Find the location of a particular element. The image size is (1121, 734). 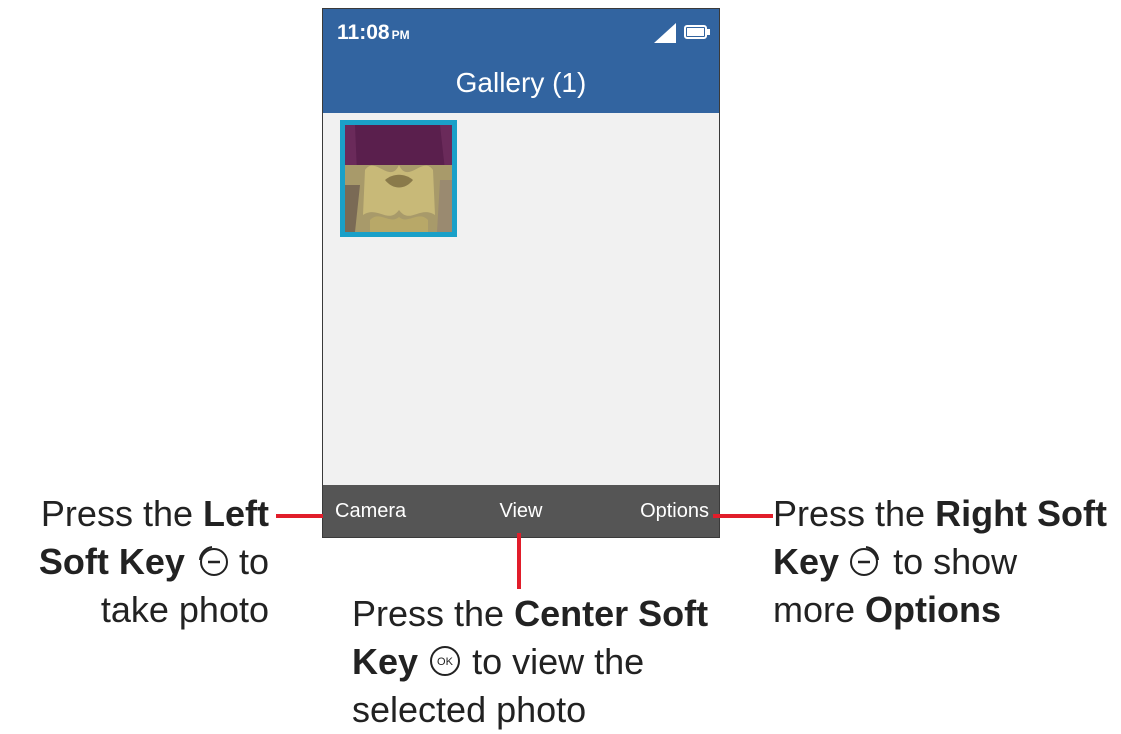

svg-text: OK is located at coordinates (445, 662).